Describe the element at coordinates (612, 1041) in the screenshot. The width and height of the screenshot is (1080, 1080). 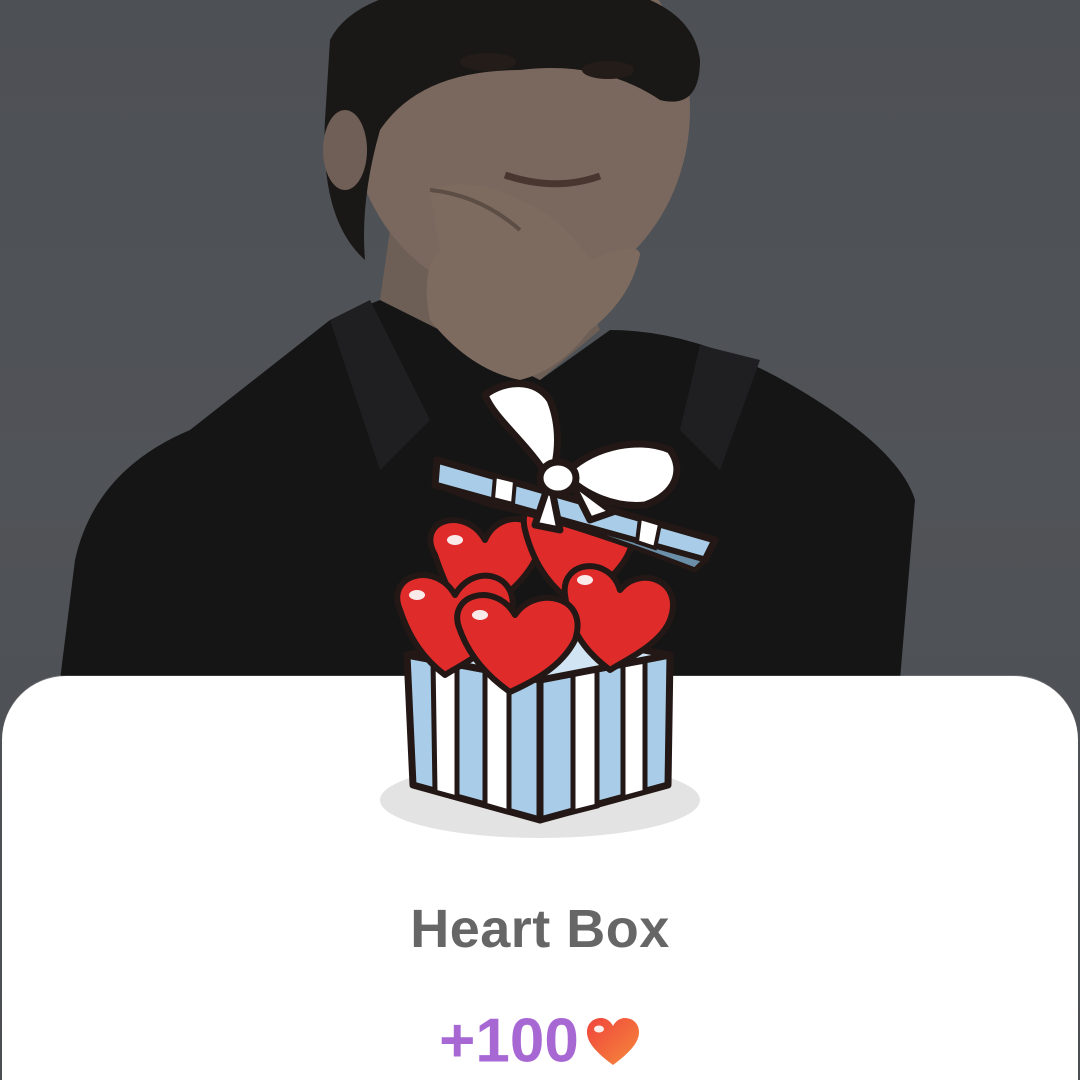
I see `heart-icon` at that location.